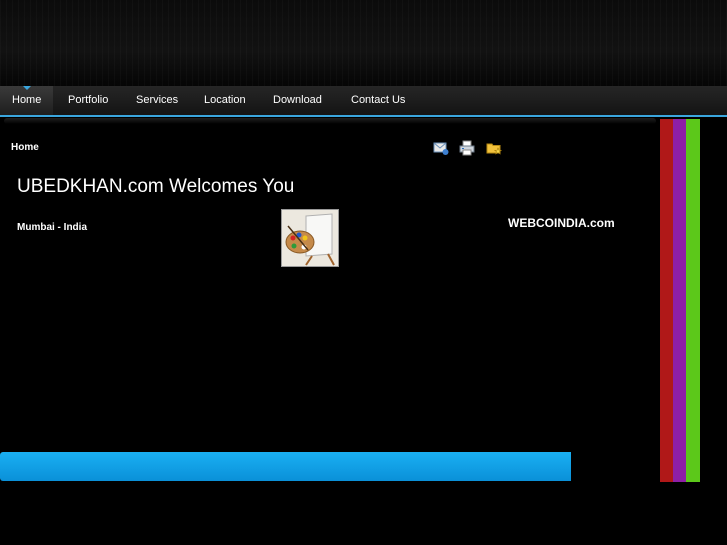  I want to click on content-top-edge, so click(330, 121).